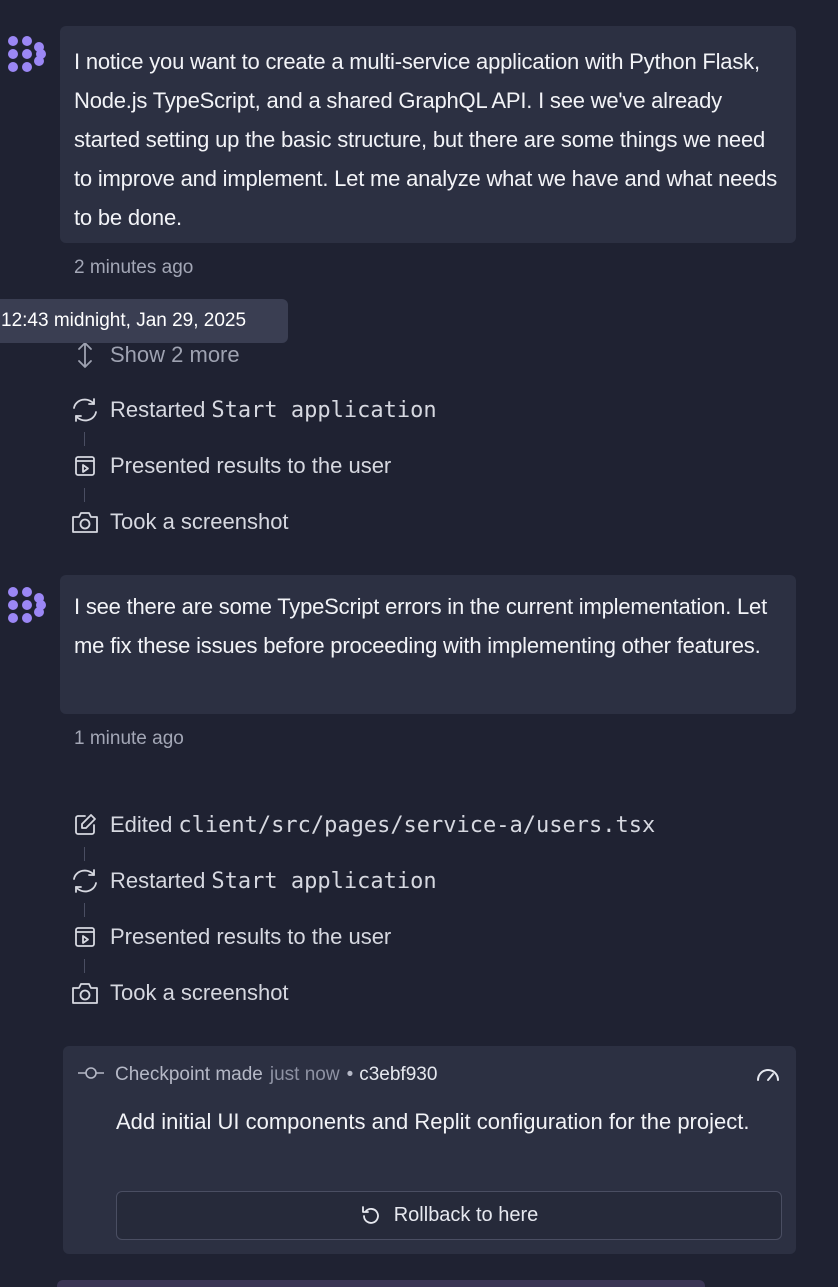 This screenshot has height=1287, width=838. I want to click on checkpoint-time: just now, so click(304, 1074).